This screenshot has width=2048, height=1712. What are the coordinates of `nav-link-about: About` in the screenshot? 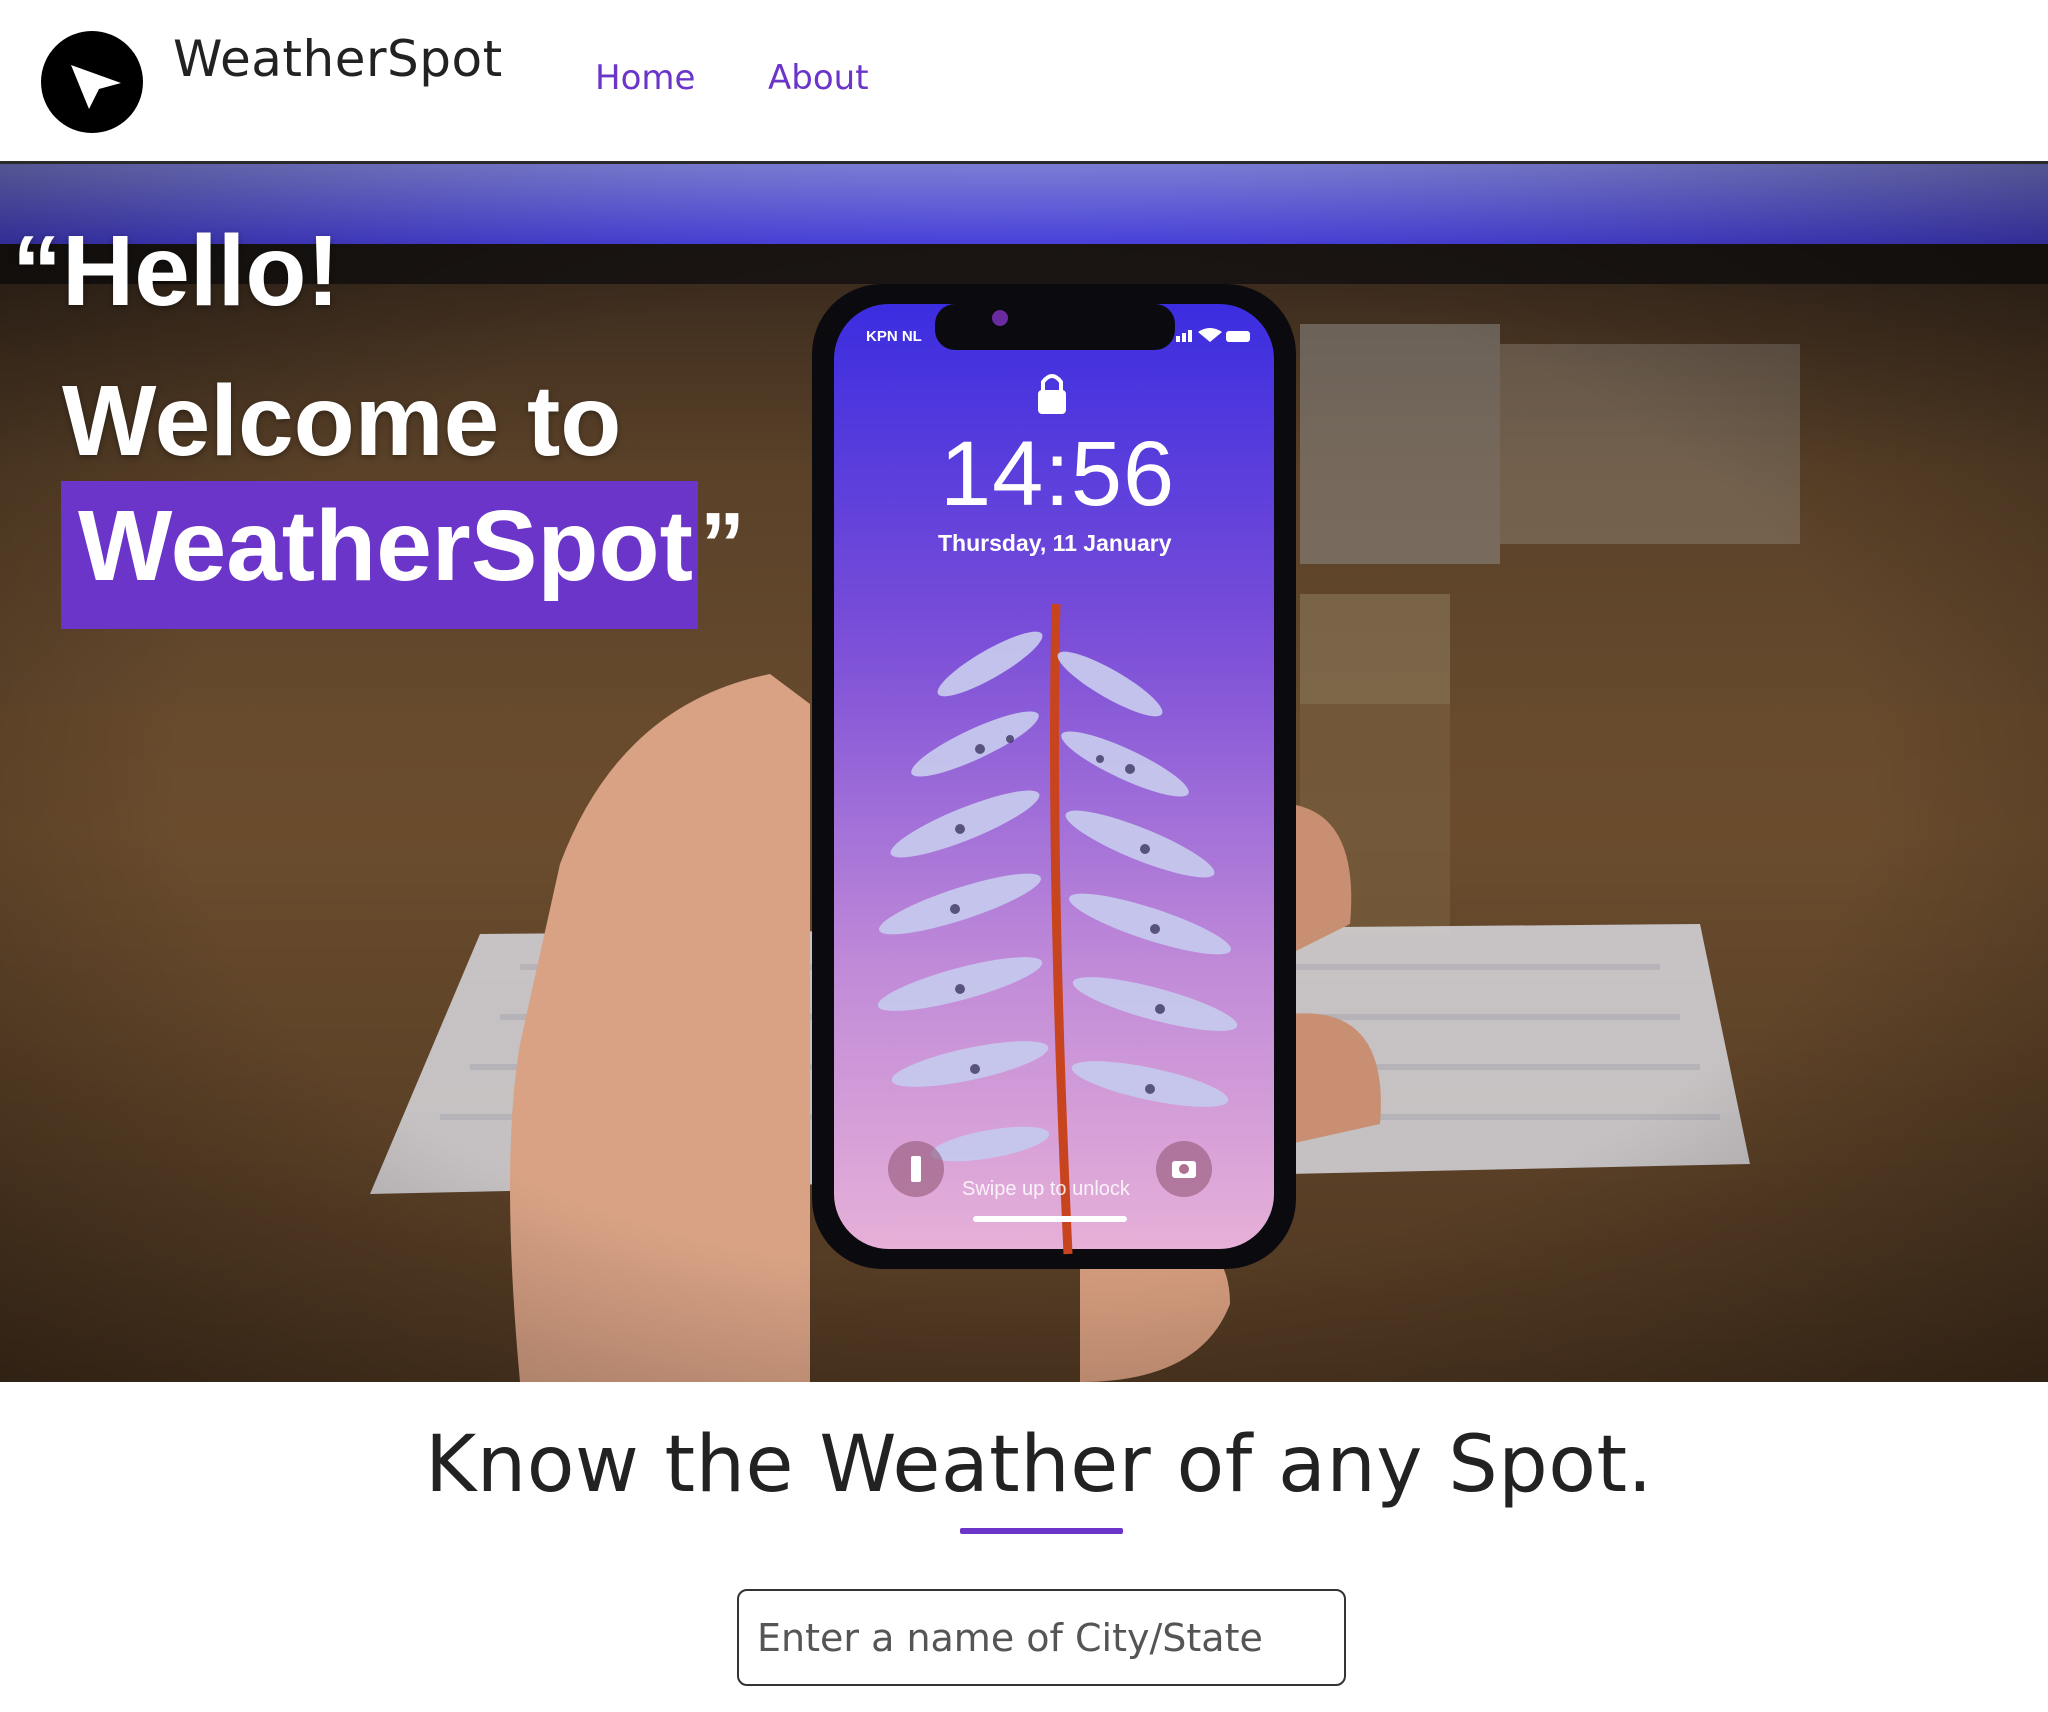 It's located at (818, 78).